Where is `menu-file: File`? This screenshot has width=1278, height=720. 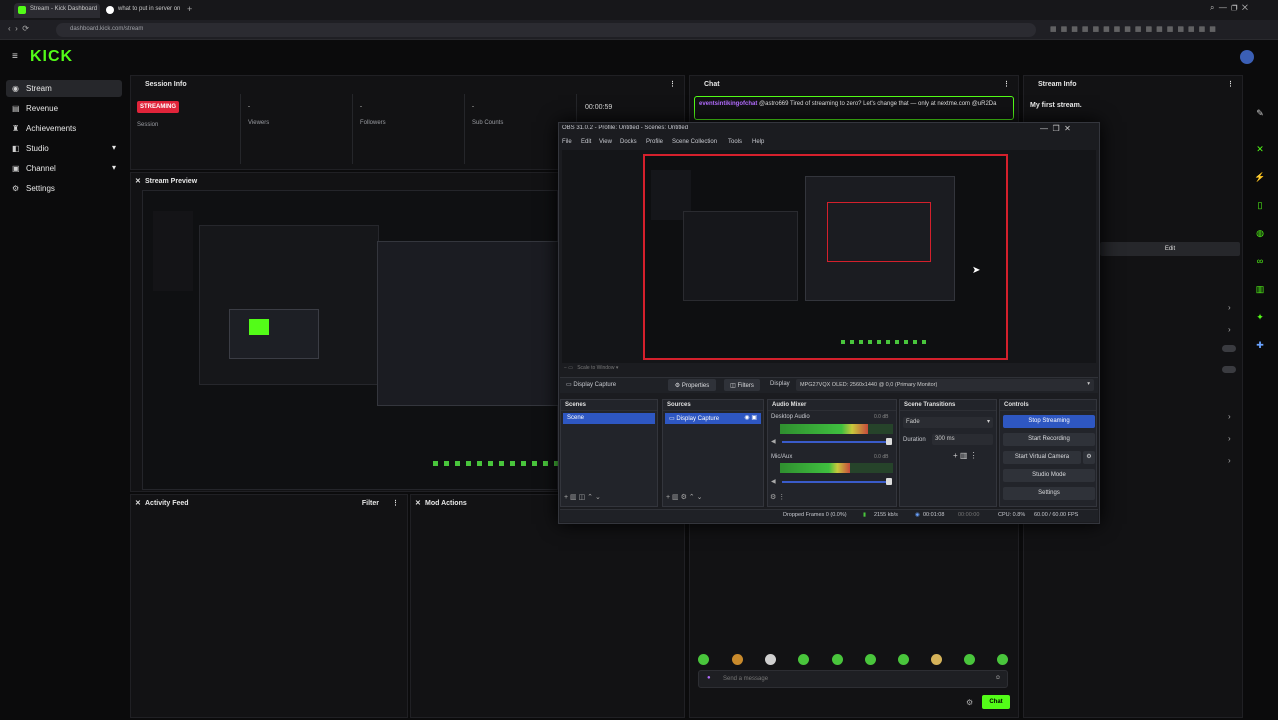
menu-file: File is located at coordinates (567, 142).